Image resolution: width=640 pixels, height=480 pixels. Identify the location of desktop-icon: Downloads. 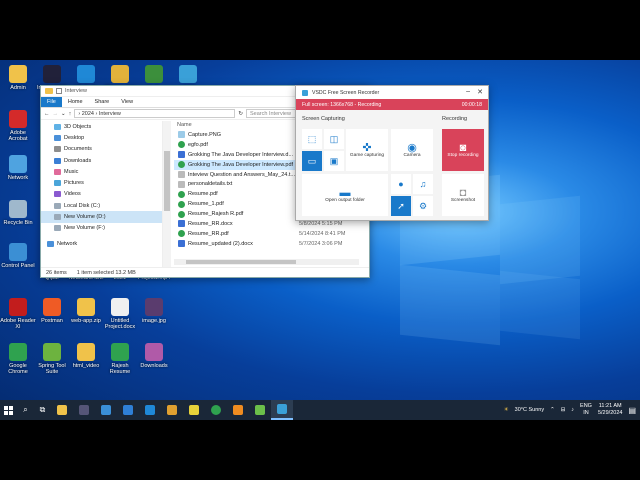
(154, 356).